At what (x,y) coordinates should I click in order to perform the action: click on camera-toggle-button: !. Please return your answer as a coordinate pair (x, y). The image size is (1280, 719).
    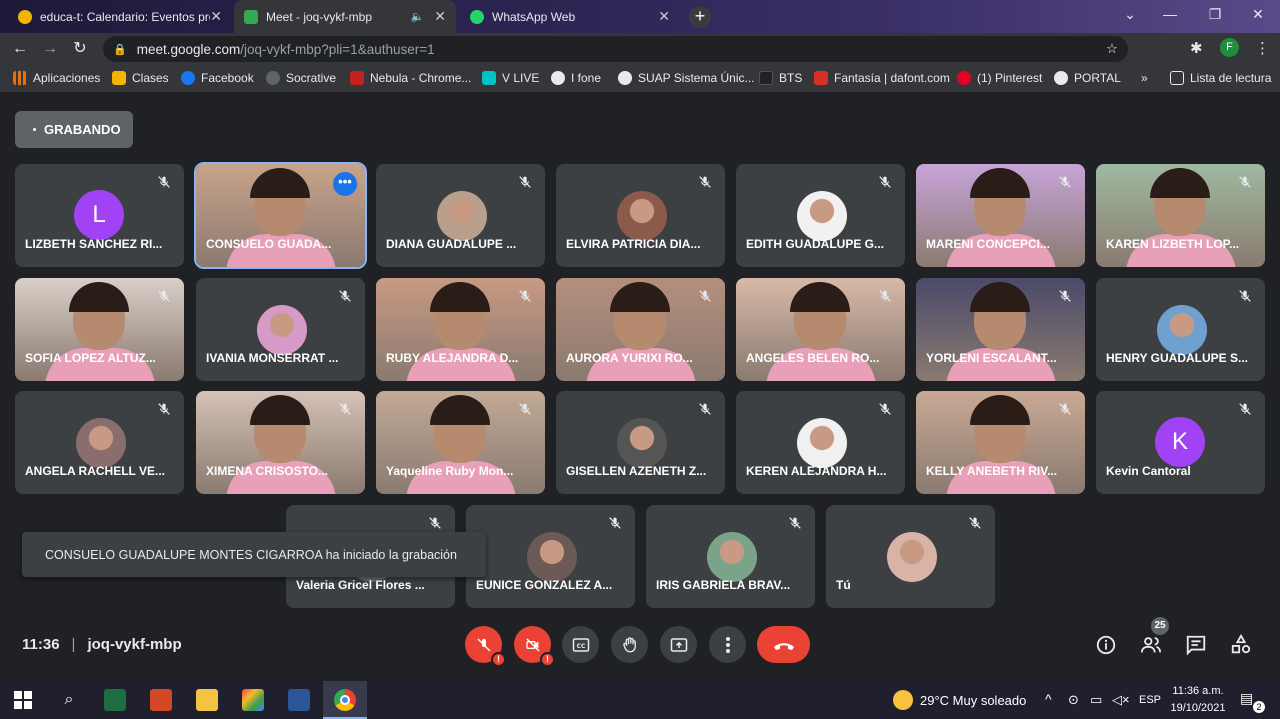
    Looking at the image, I should click on (534, 646).